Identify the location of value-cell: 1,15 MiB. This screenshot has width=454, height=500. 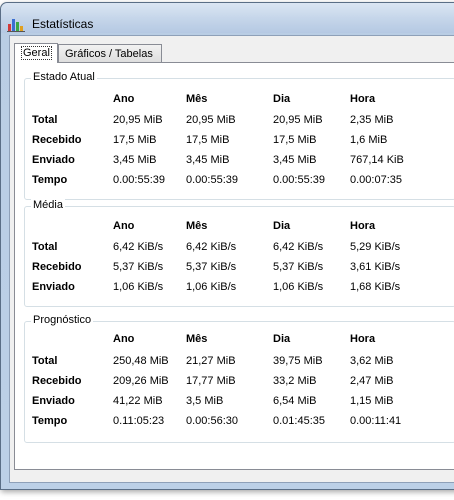
(372, 401).